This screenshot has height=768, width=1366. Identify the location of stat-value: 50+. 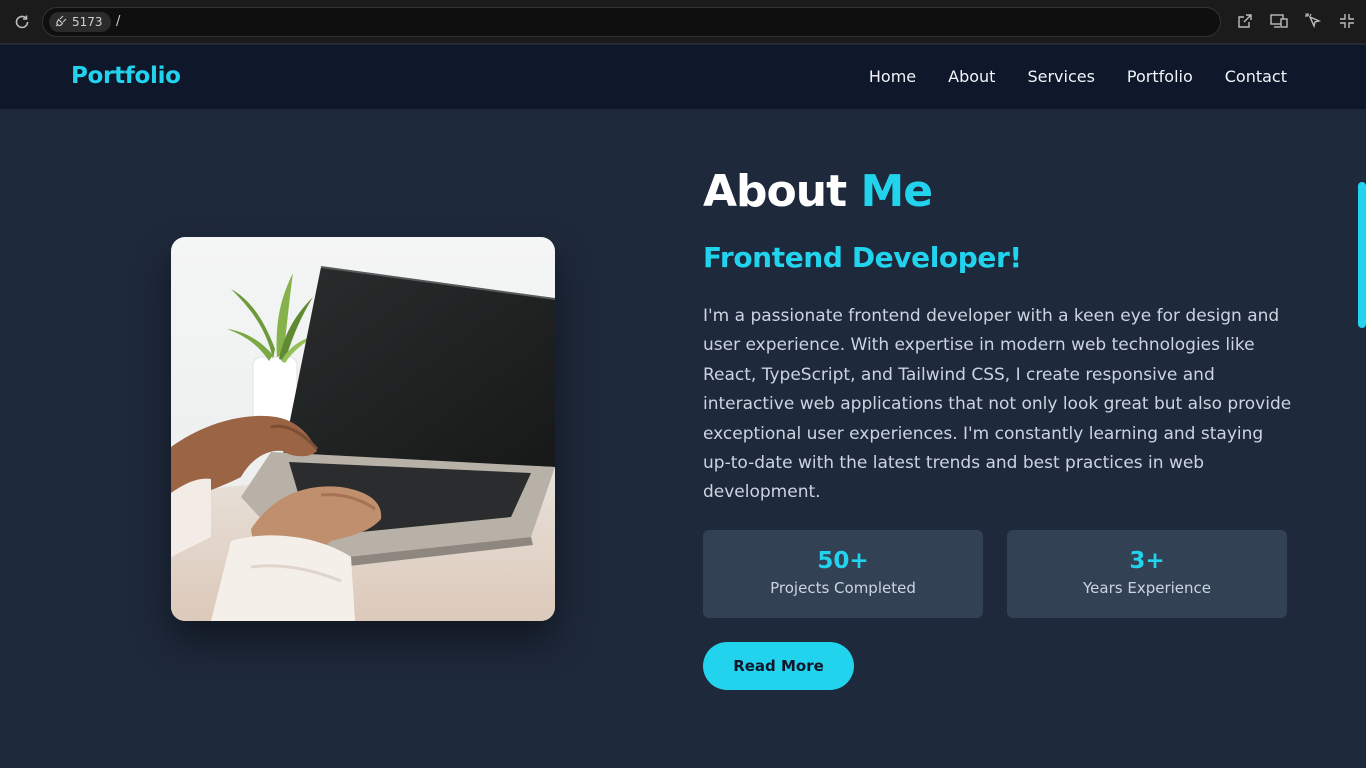
(843, 561).